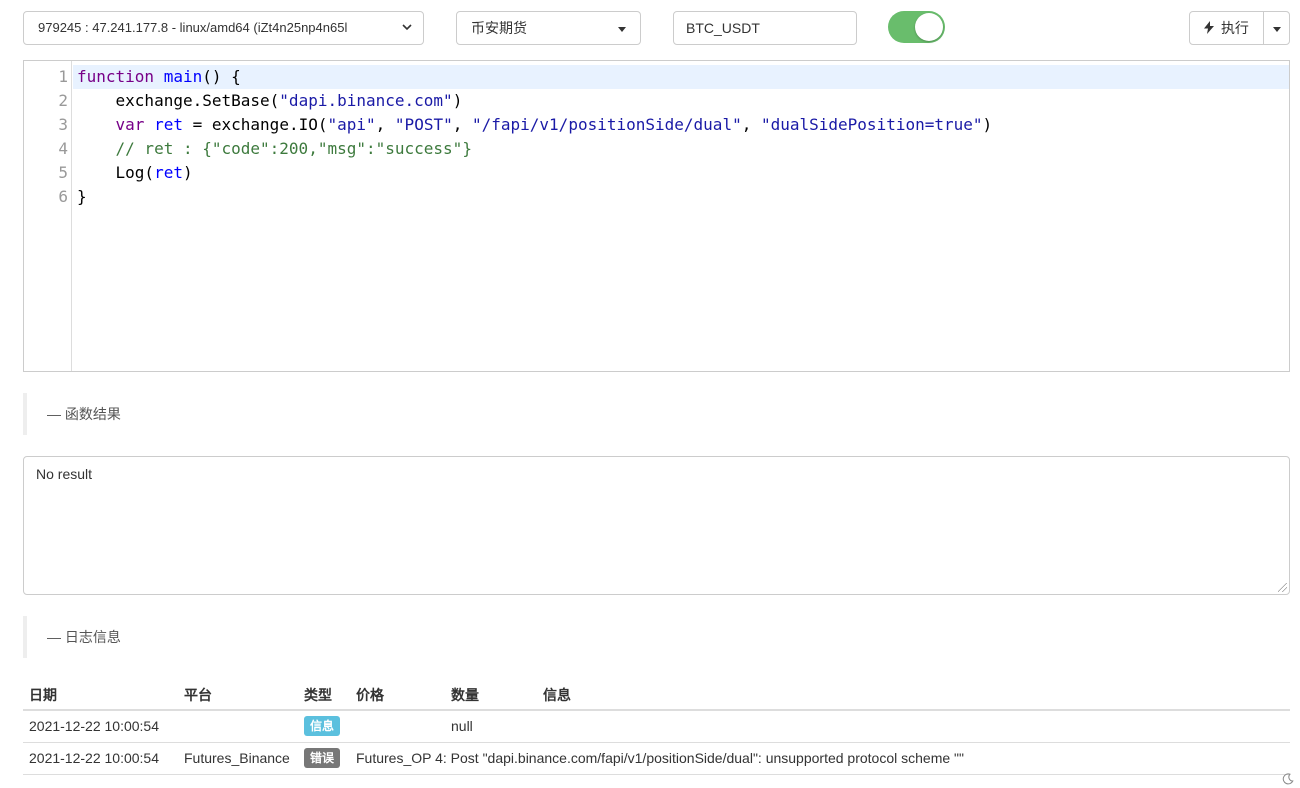 The height and width of the screenshot is (788, 1300). I want to click on code-line: // ret : {"code":200,"msg":"success"}, so click(681, 149).